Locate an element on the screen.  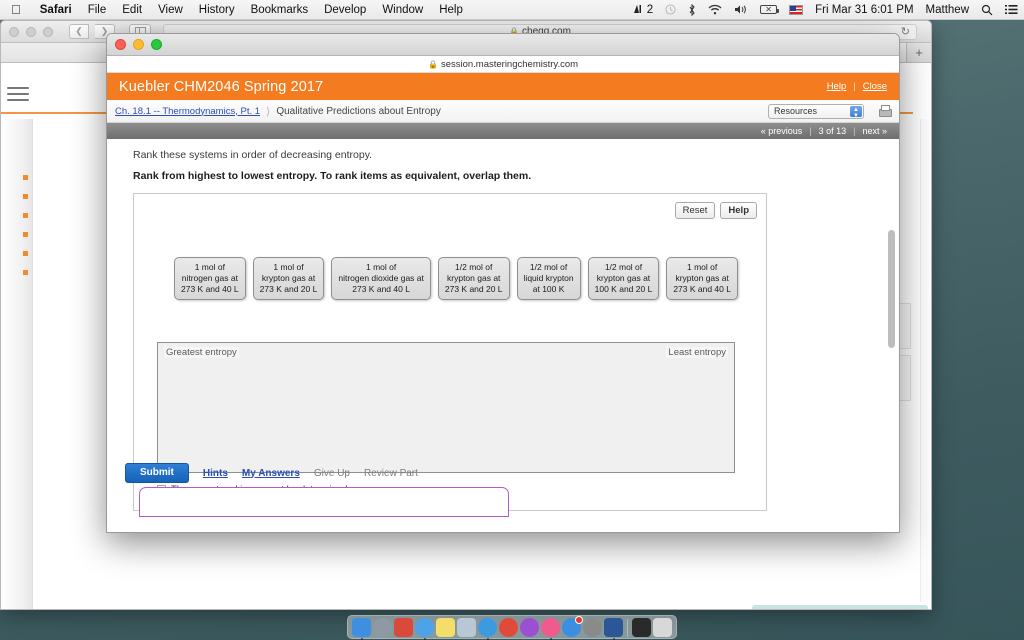
tile-item: 1/2 mol of krypton gas at 273 K and 20 L is located at coordinates (473, 278).